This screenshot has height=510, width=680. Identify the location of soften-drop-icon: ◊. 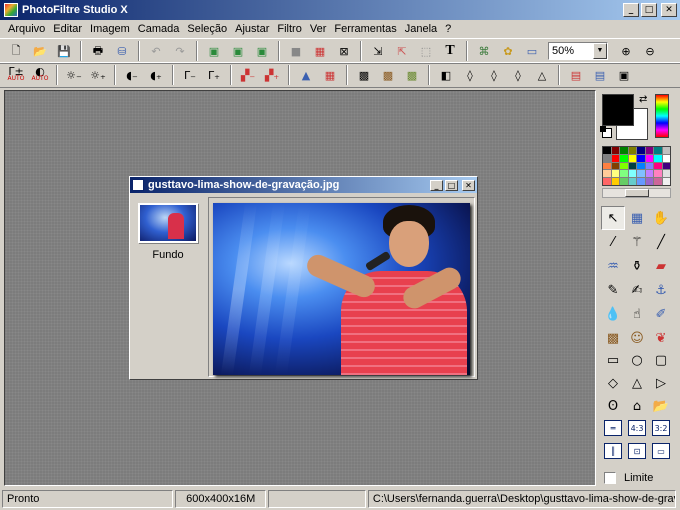
(518, 75).